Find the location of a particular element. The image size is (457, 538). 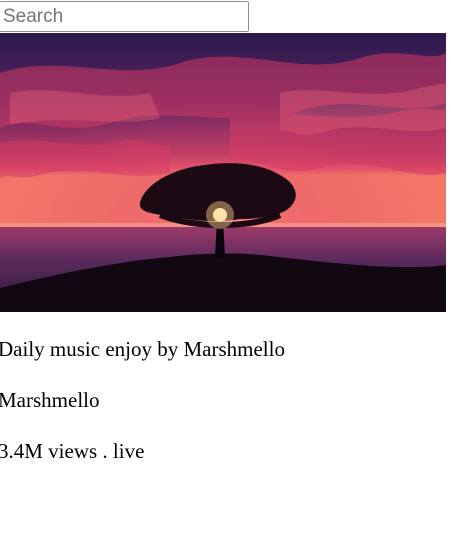

video-stats: 3.4M views . live is located at coordinates (72, 451).